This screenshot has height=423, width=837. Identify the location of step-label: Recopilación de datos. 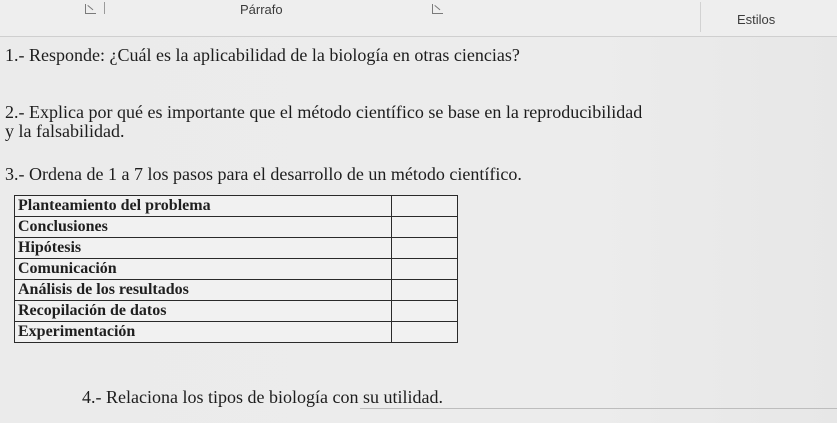
(203, 311).